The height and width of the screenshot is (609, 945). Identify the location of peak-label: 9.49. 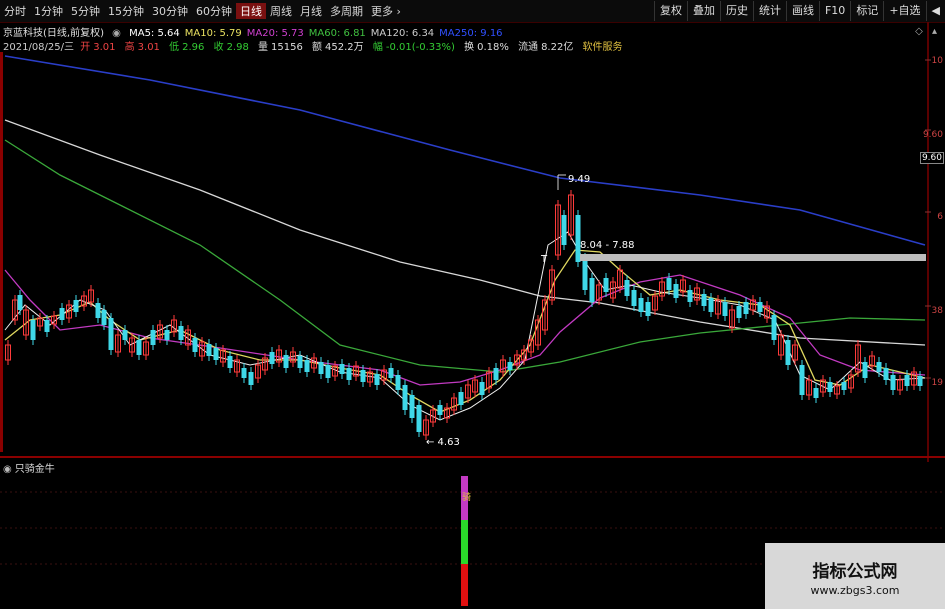
(579, 179).